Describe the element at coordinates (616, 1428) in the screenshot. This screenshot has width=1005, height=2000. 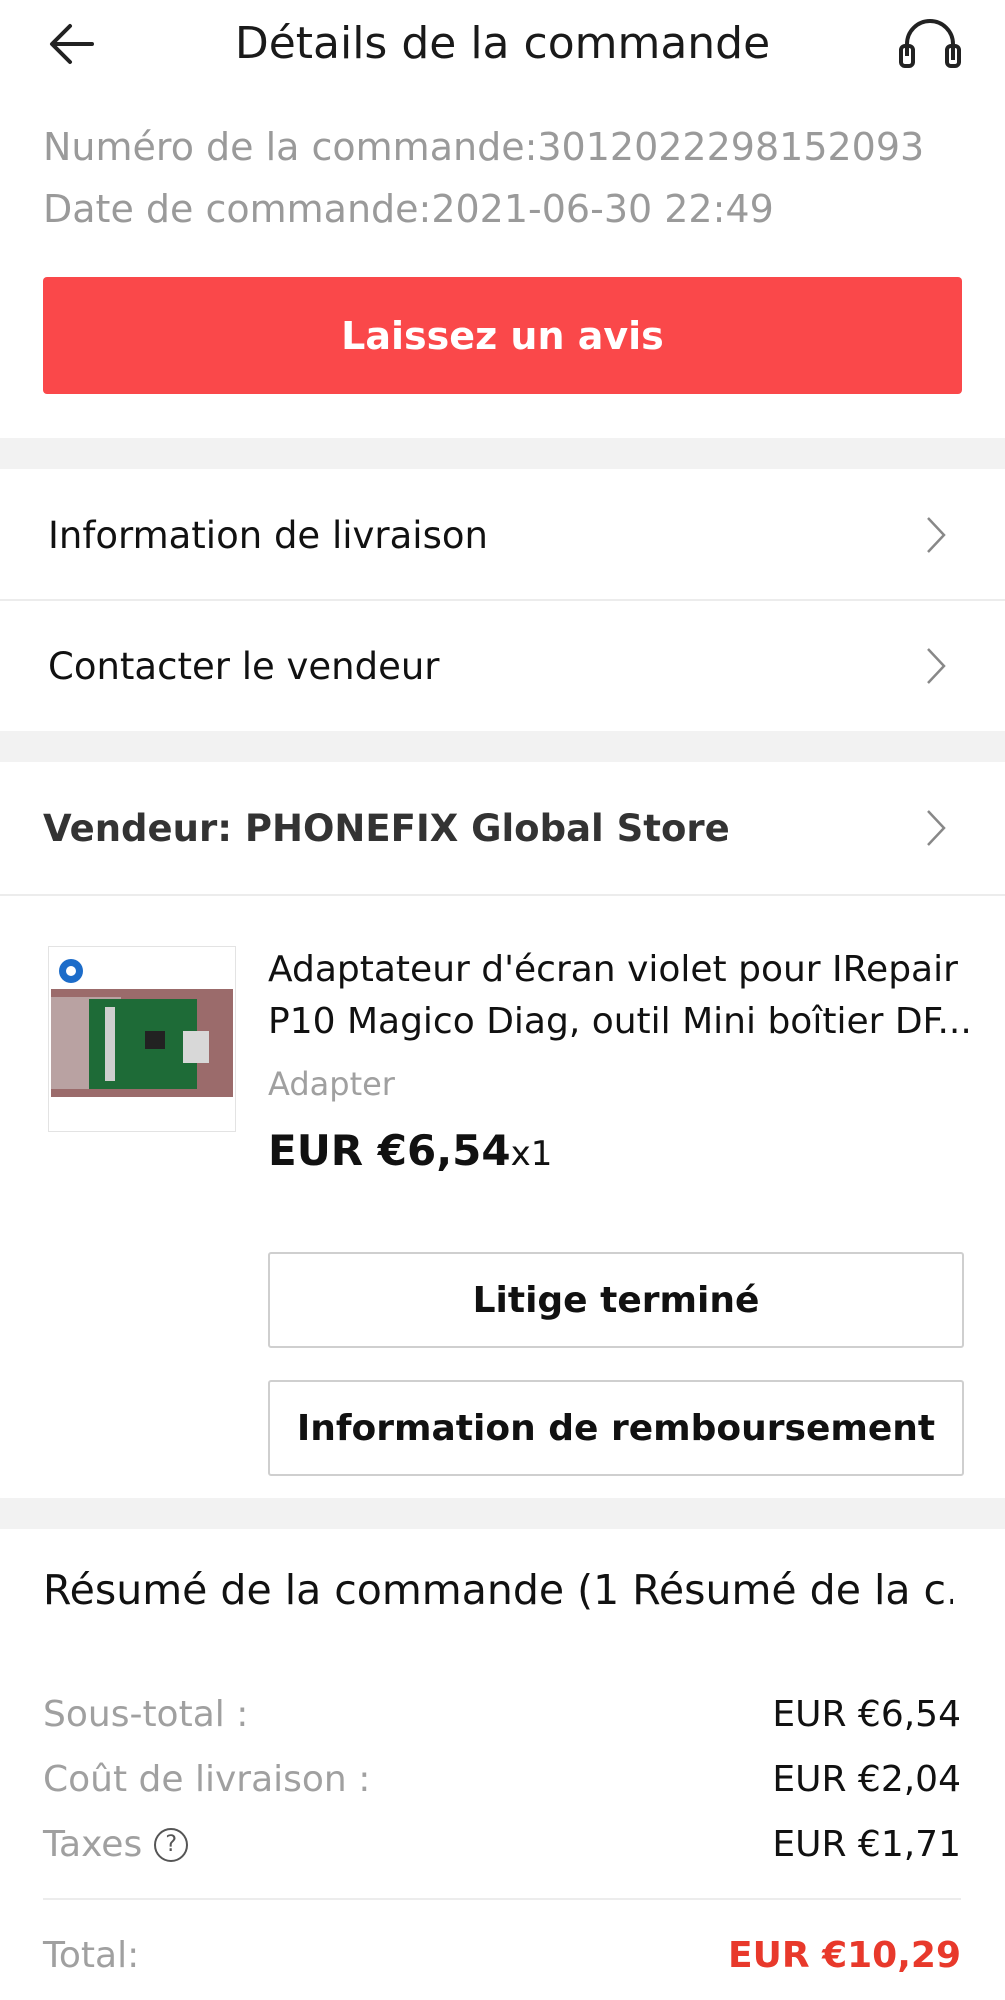
I see `refund-info-button: Information de remboursement` at that location.